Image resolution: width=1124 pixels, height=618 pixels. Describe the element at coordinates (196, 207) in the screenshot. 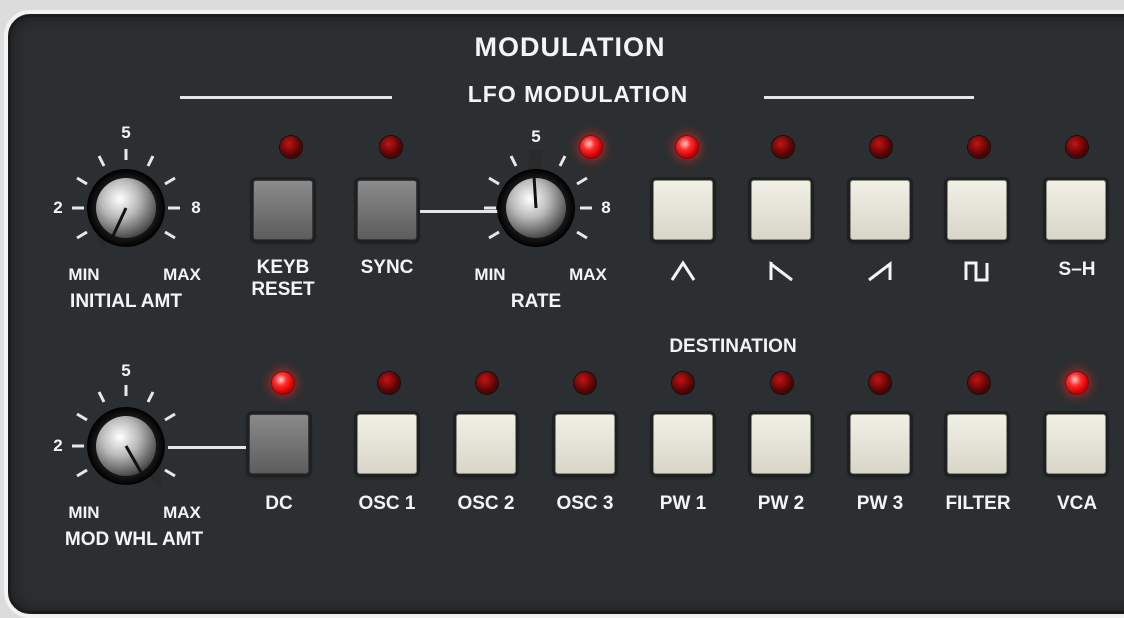

I see `initial-amt-tick-8: 8` at that location.